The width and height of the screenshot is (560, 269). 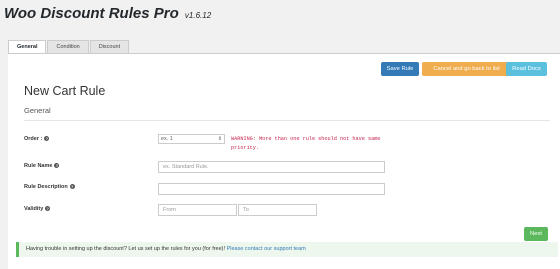 What do you see at coordinates (271, 167) in the screenshot?
I see `rule-name-input: ex. Standard Rule.` at bounding box center [271, 167].